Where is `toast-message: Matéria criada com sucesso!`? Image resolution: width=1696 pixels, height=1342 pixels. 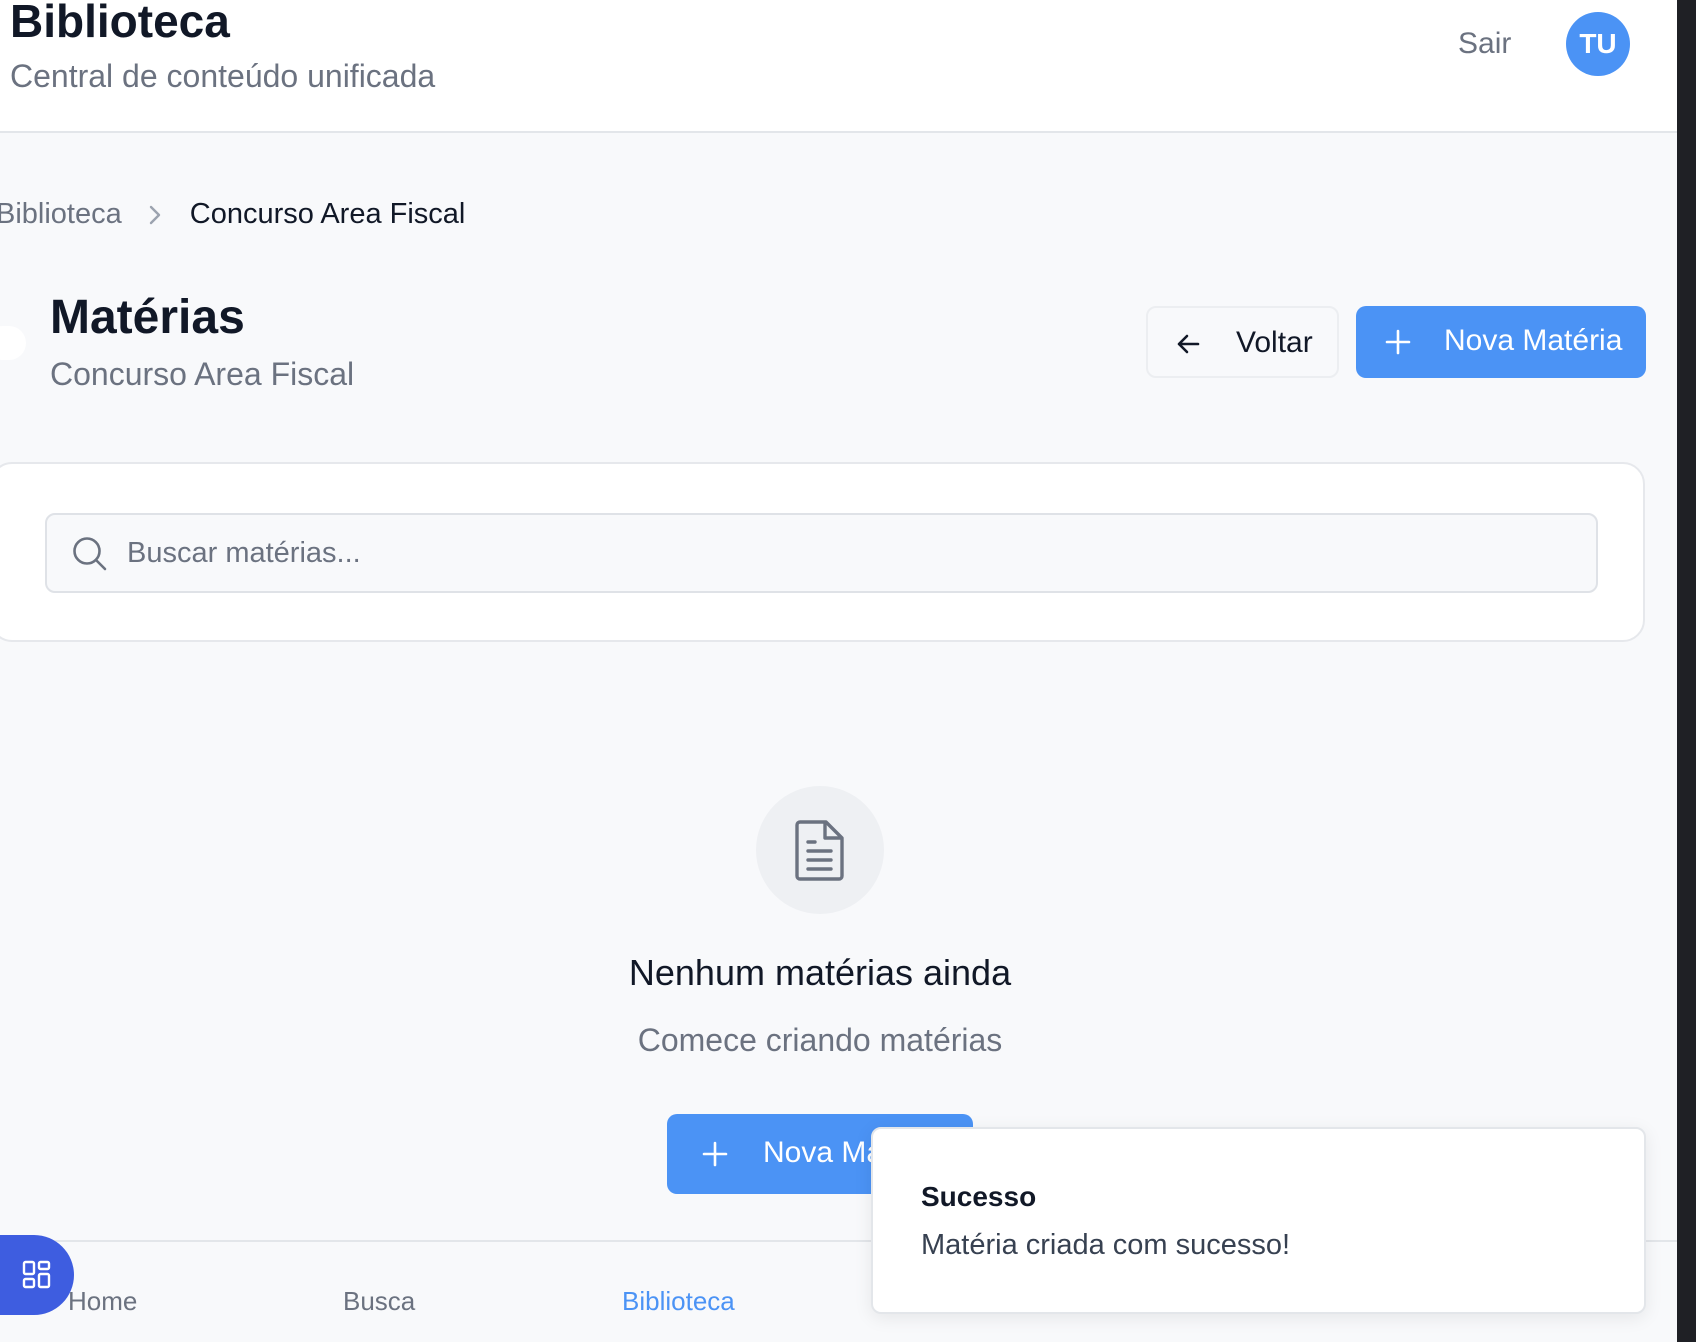
toast-message: Matéria criada com sucesso! is located at coordinates (1106, 1245).